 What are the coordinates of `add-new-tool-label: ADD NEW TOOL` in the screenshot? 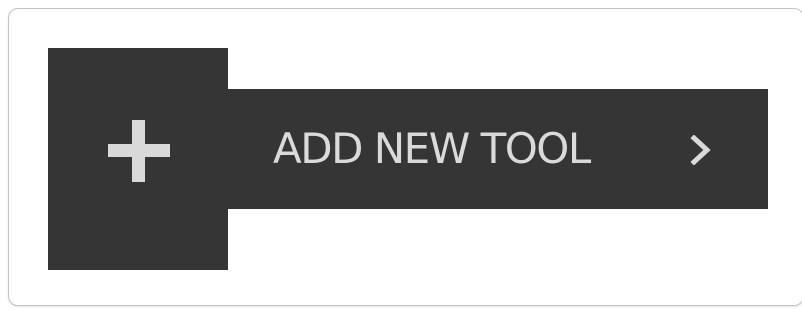 It's located at (432, 148).